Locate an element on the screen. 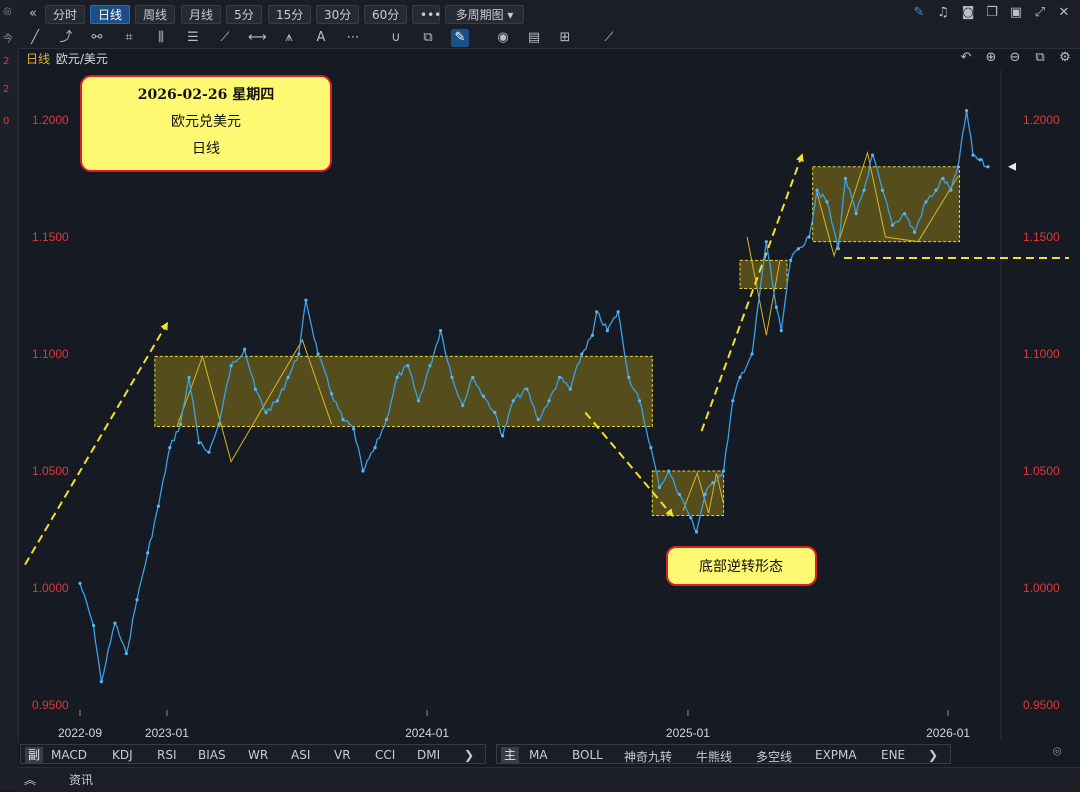  callout-bottom: 底部逆转形态 is located at coordinates (741, 566).